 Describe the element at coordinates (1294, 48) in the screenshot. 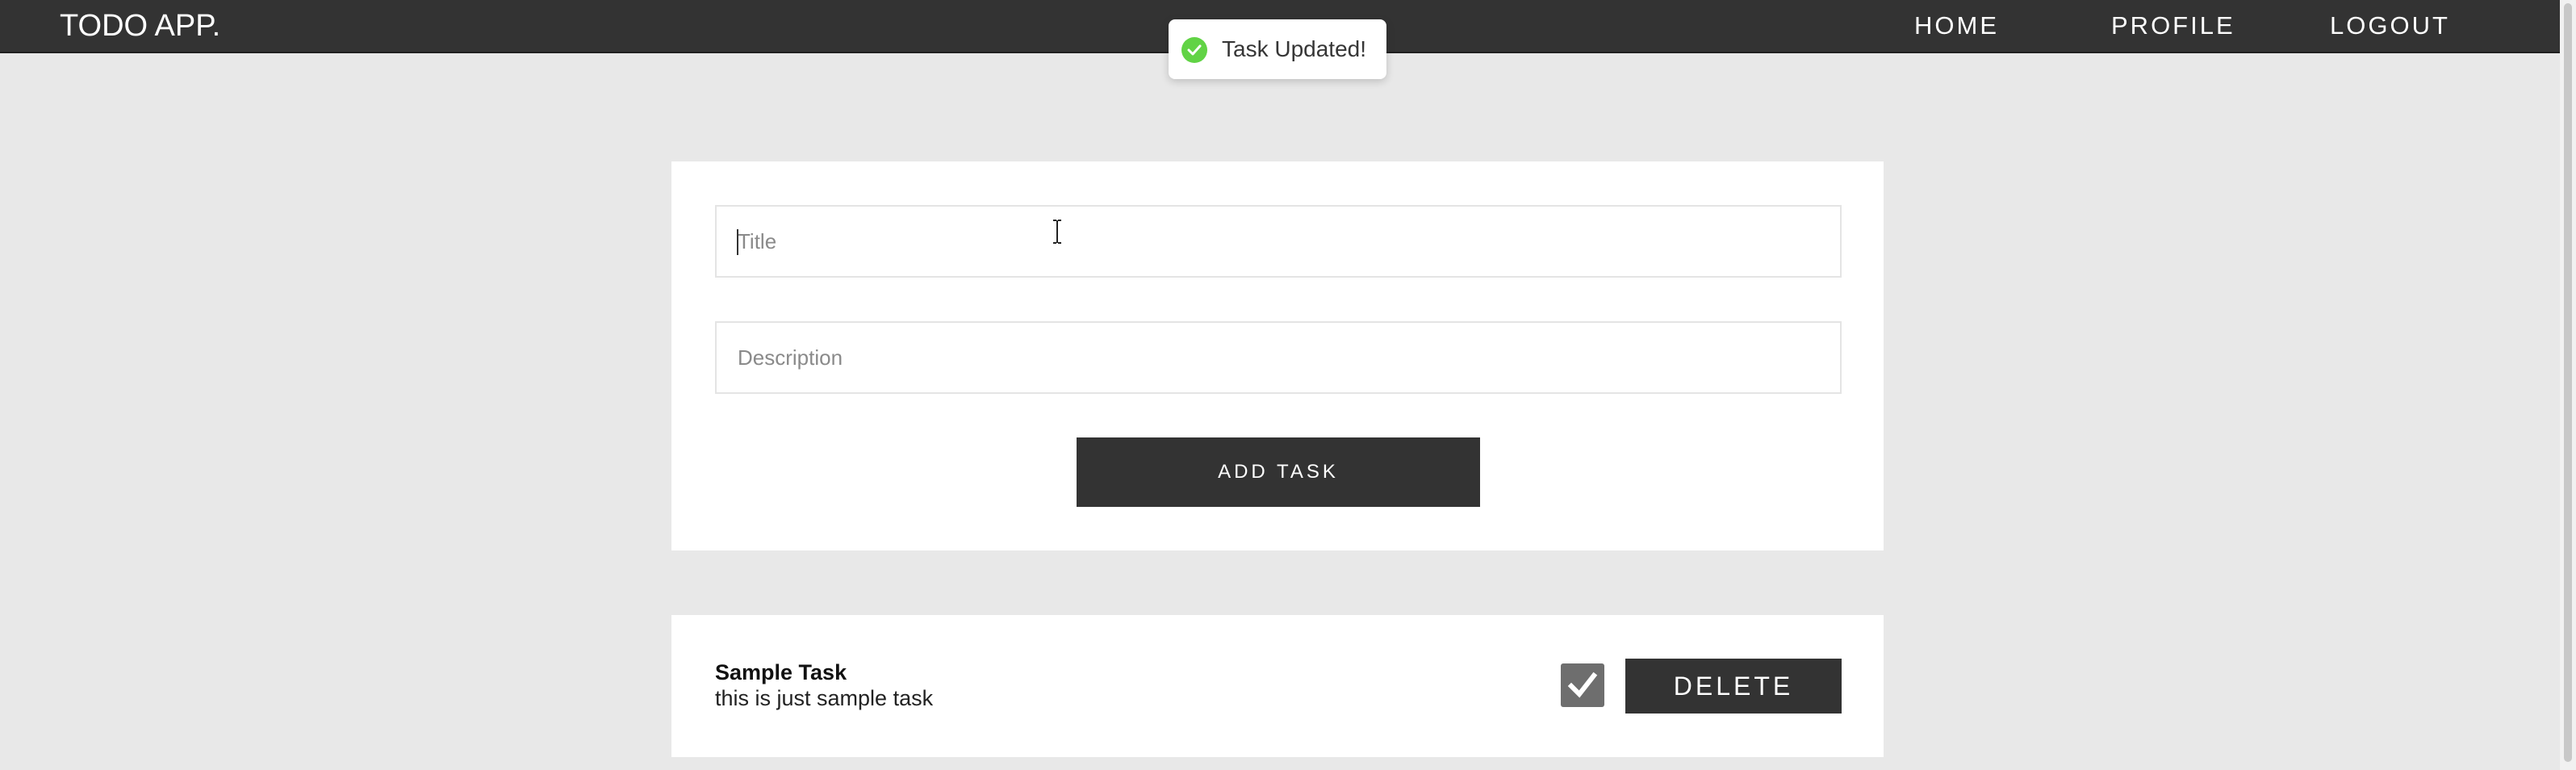

I see `toast-message: Task Updated!` at that location.